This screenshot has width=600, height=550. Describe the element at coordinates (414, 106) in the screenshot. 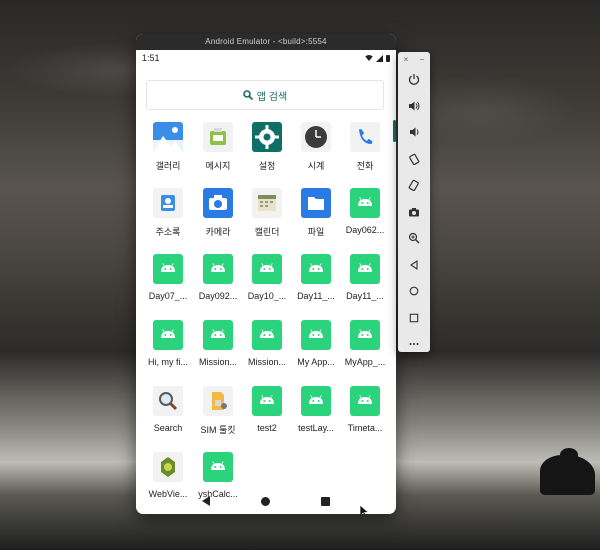

I see `volume-up-icon` at that location.